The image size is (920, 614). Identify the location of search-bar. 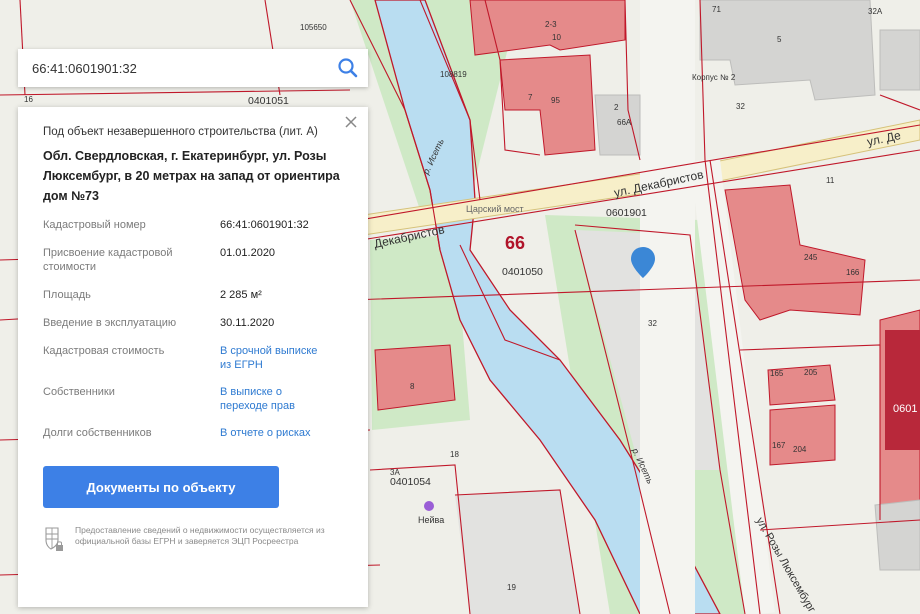
(193, 68).